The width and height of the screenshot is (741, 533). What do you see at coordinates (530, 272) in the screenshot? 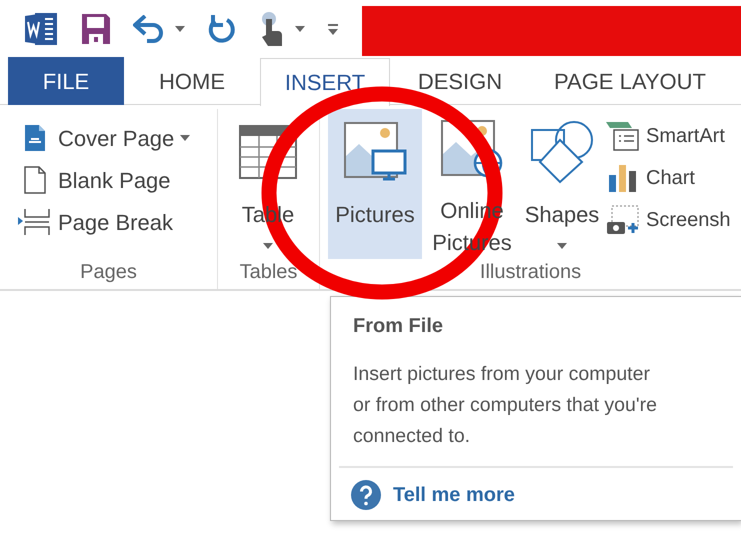
I see `group-label: Illustrations` at bounding box center [530, 272].